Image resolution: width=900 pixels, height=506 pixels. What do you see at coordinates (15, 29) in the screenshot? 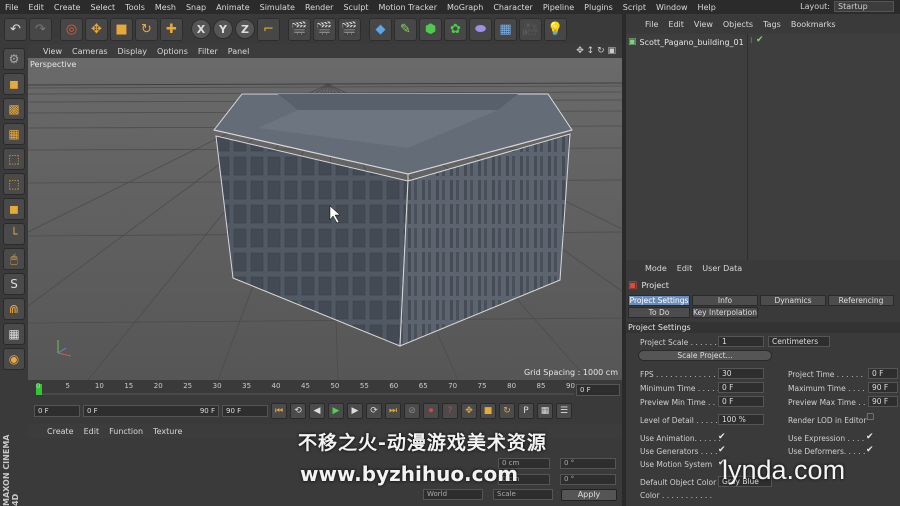
I see `undo-icon: ↶` at bounding box center [15, 29].